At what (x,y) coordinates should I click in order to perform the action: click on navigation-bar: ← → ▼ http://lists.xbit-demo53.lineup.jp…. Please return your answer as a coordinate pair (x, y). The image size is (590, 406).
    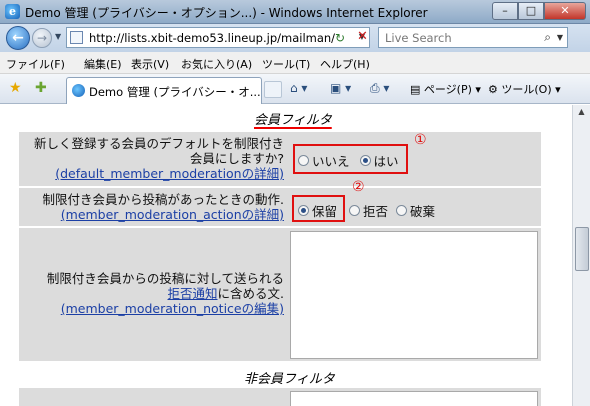
    Looking at the image, I should click on (295, 38).